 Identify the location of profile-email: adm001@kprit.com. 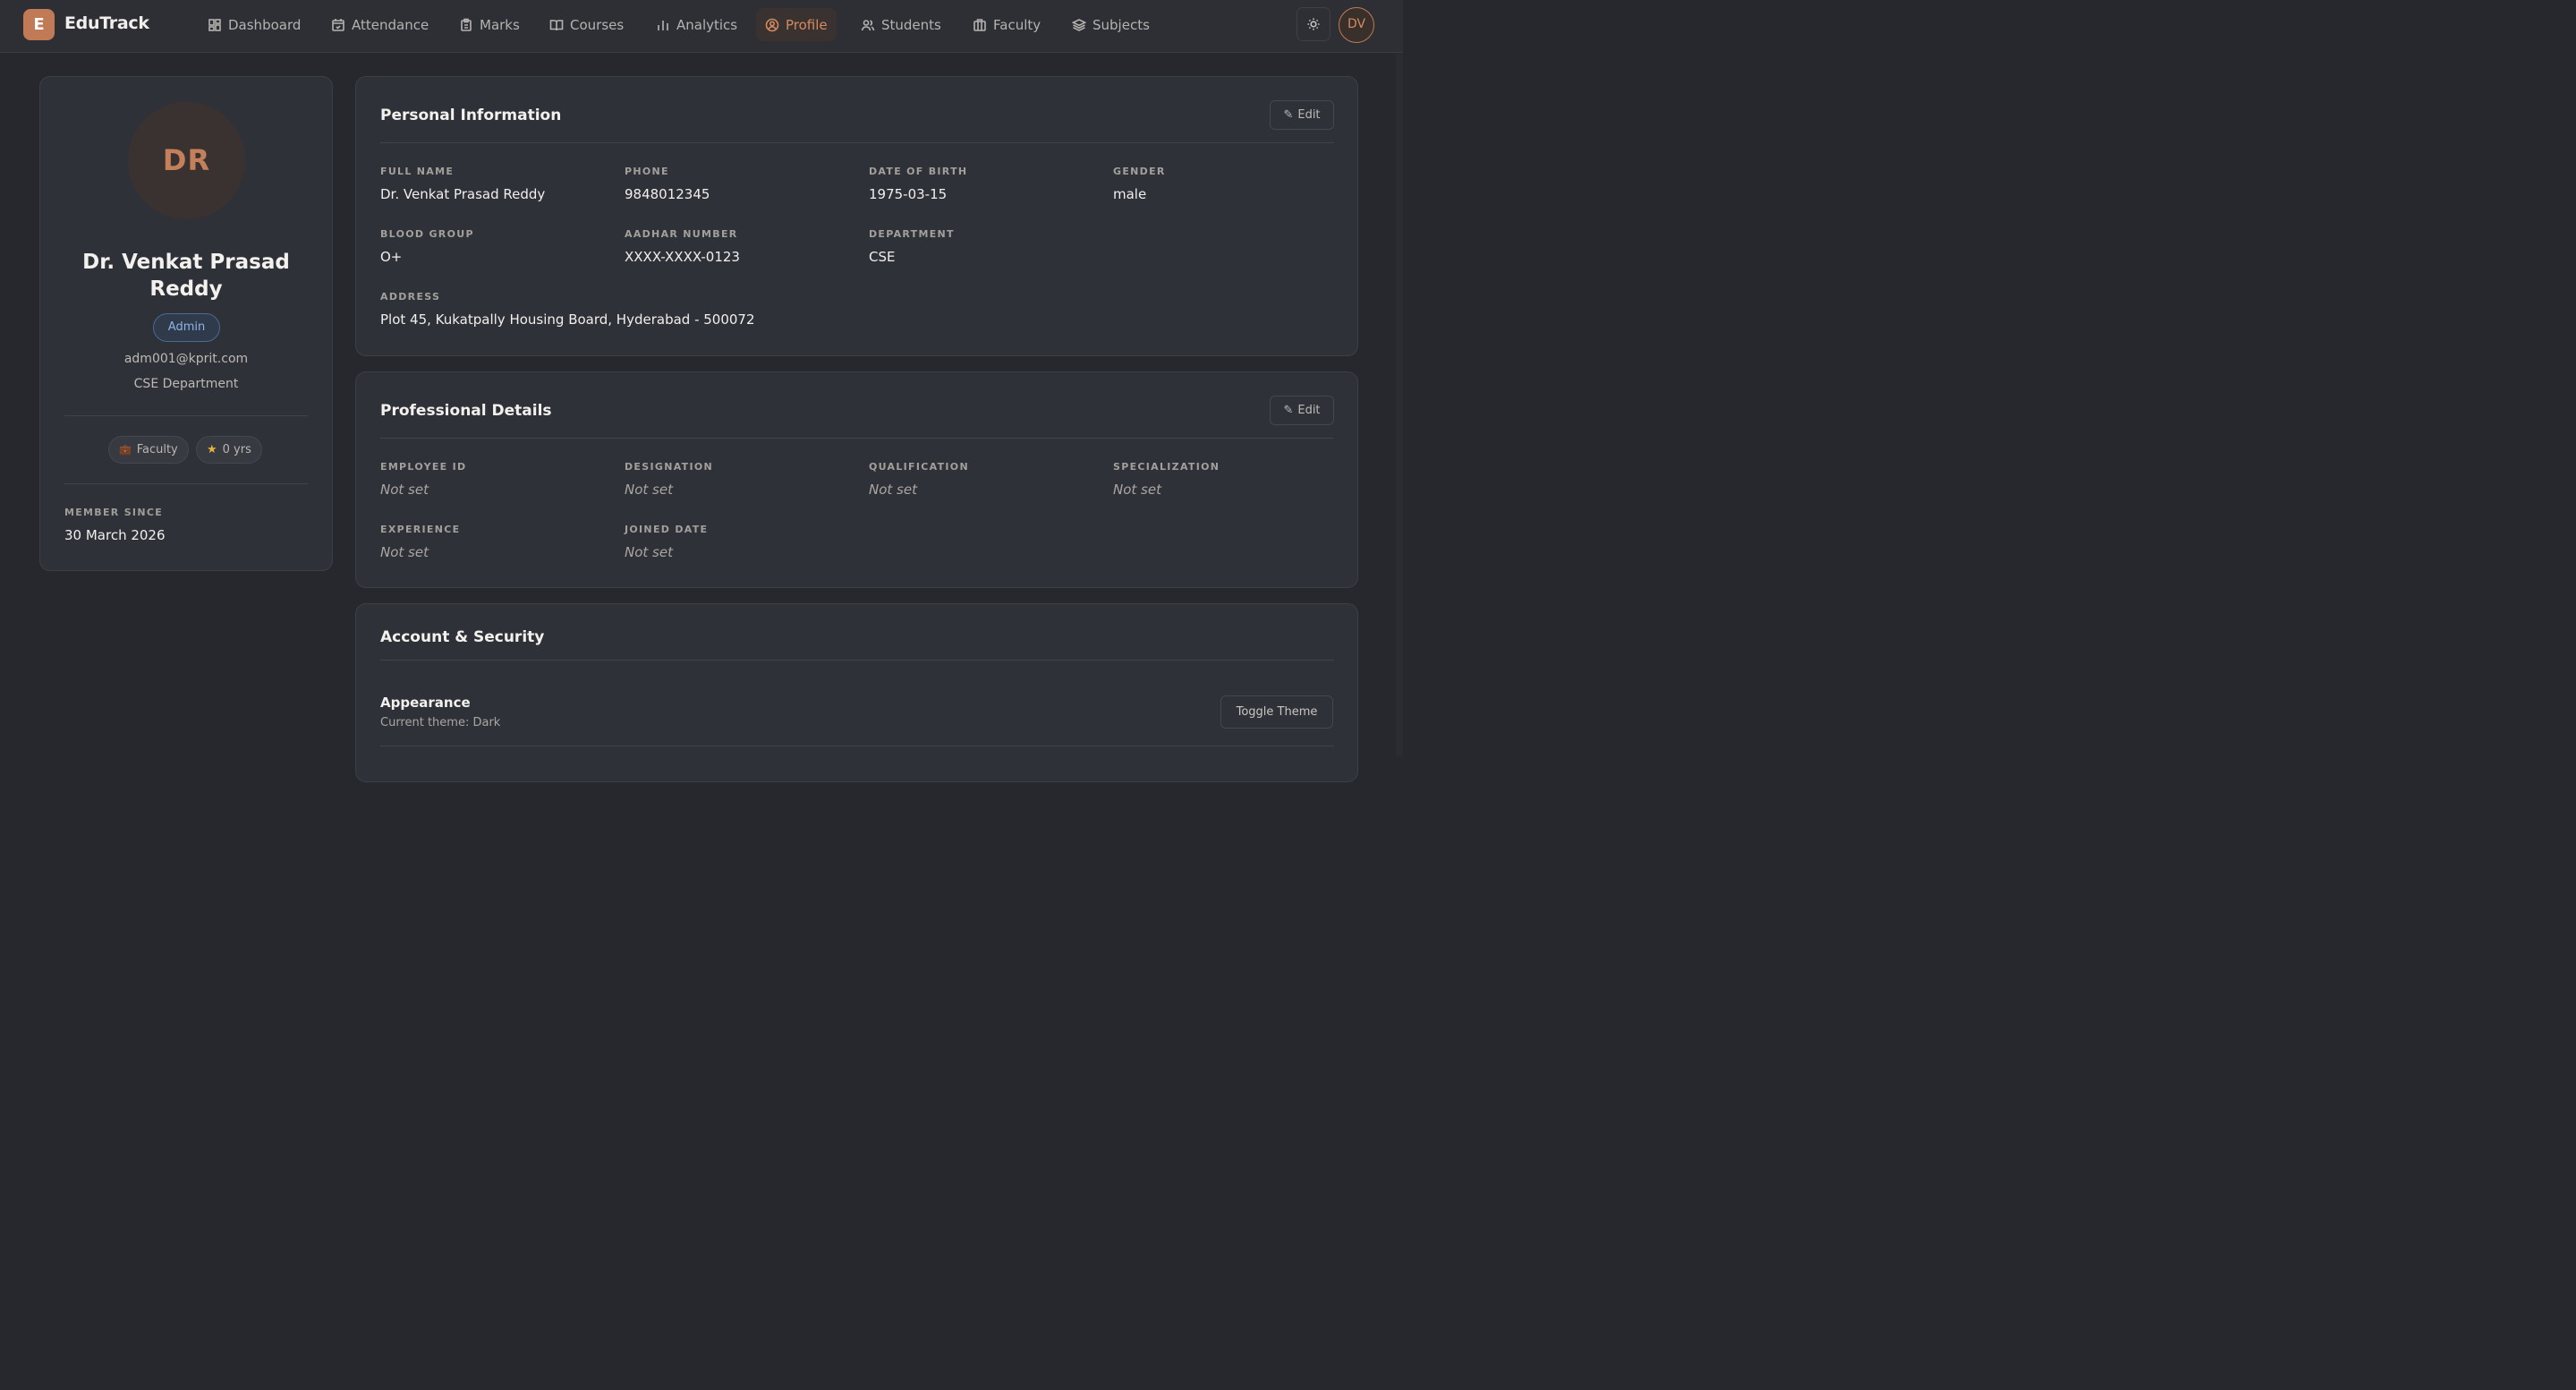
(186, 359).